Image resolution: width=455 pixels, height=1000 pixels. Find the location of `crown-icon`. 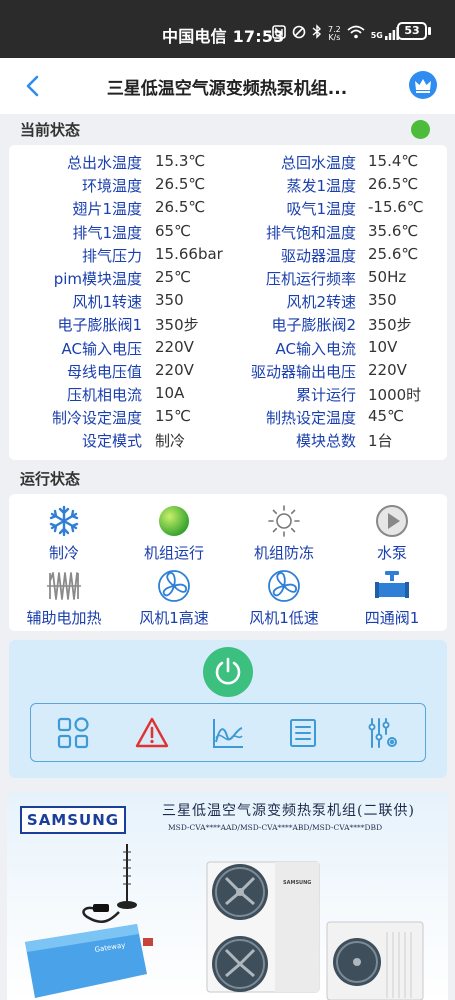

crown-icon is located at coordinates (423, 86).